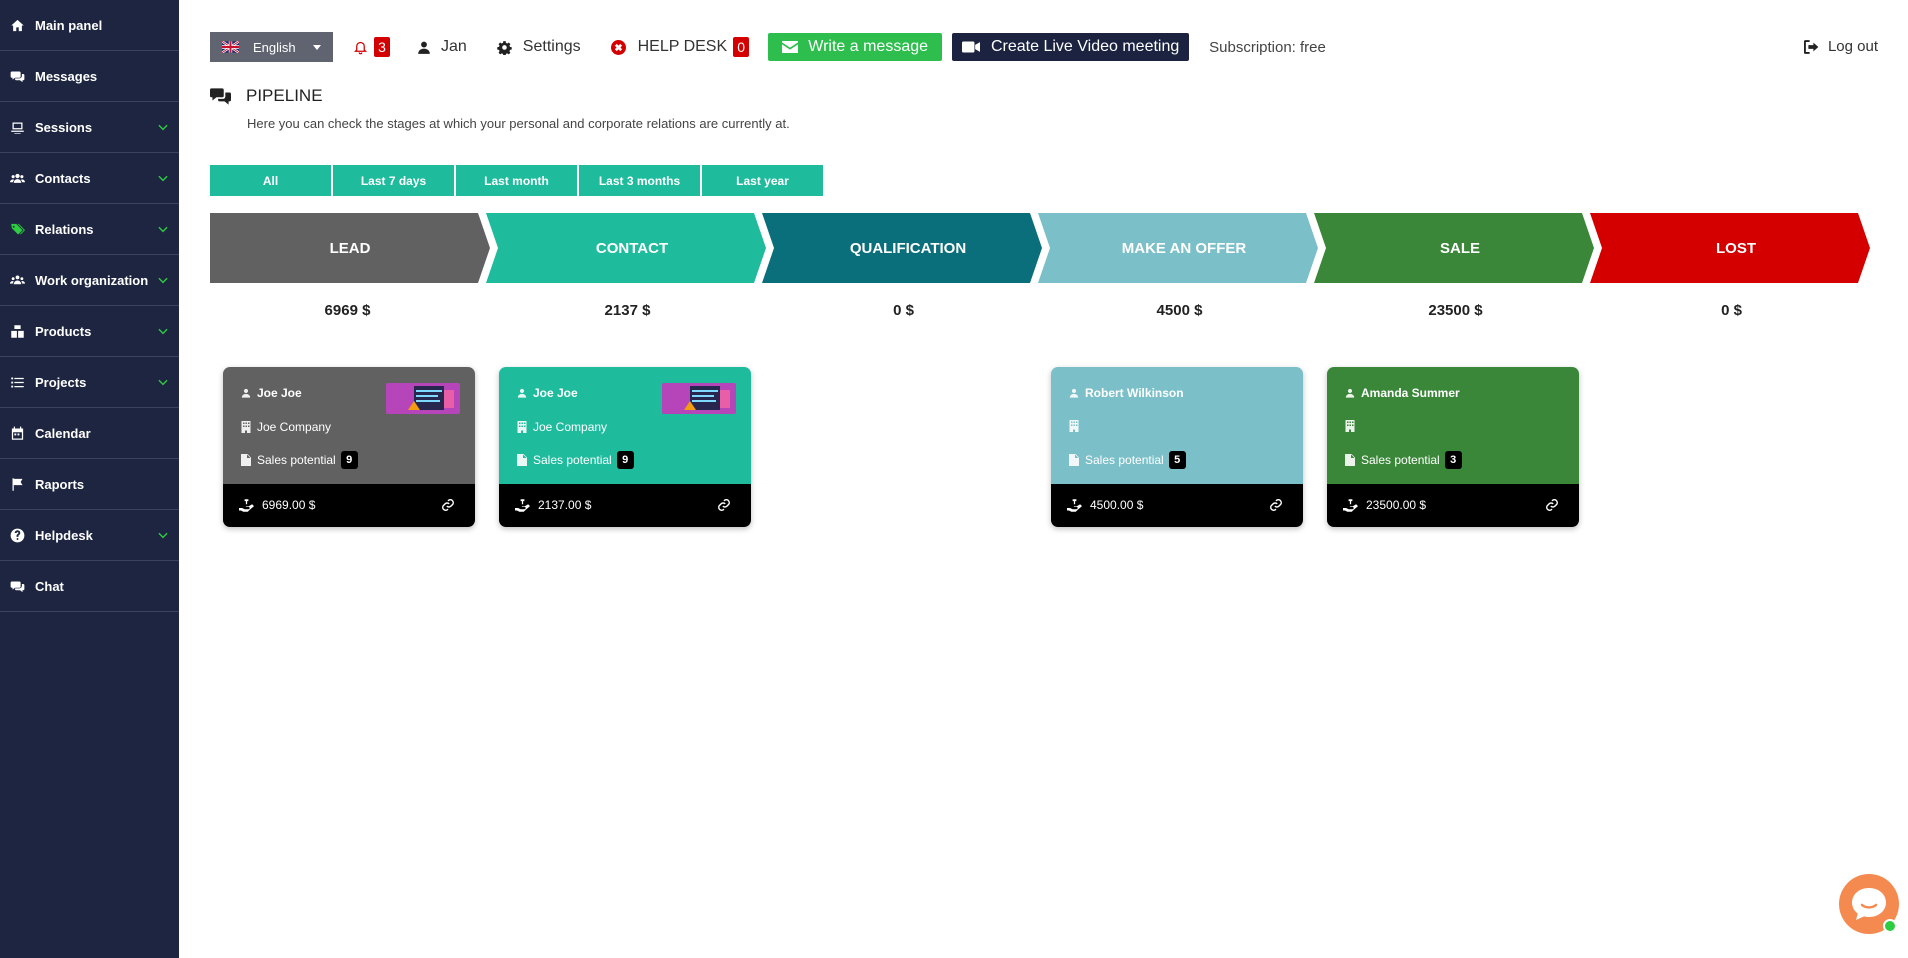  I want to click on settings-link: Settings, so click(539, 47).